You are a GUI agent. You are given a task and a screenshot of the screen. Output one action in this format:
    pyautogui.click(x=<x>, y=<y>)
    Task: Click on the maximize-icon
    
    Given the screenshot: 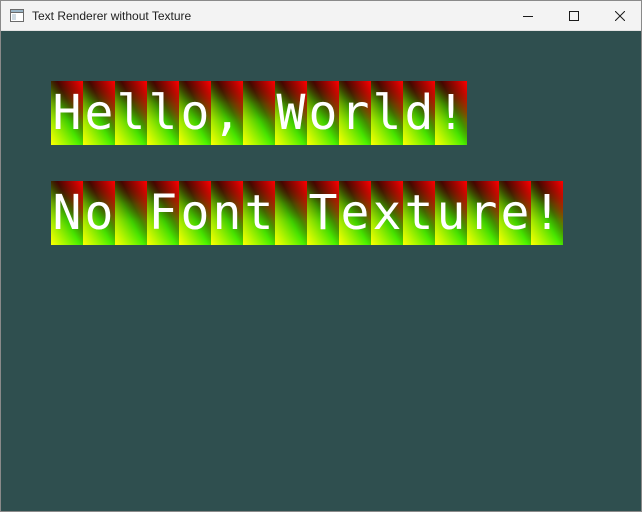 What is the action you would take?
    pyautogui.click(x=574, y=16)
    